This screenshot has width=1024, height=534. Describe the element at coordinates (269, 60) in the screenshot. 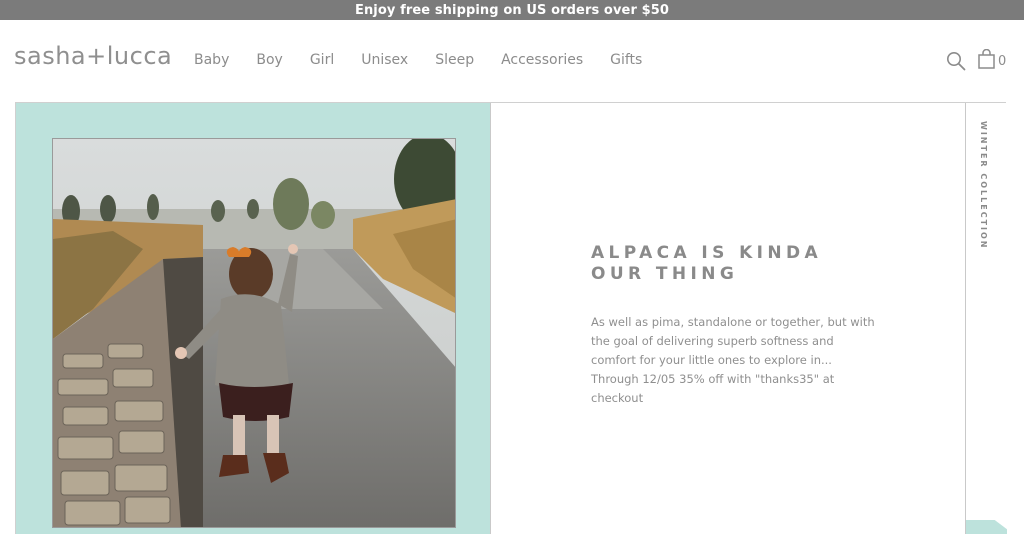

I see `nav-boy: Boy` at that location.